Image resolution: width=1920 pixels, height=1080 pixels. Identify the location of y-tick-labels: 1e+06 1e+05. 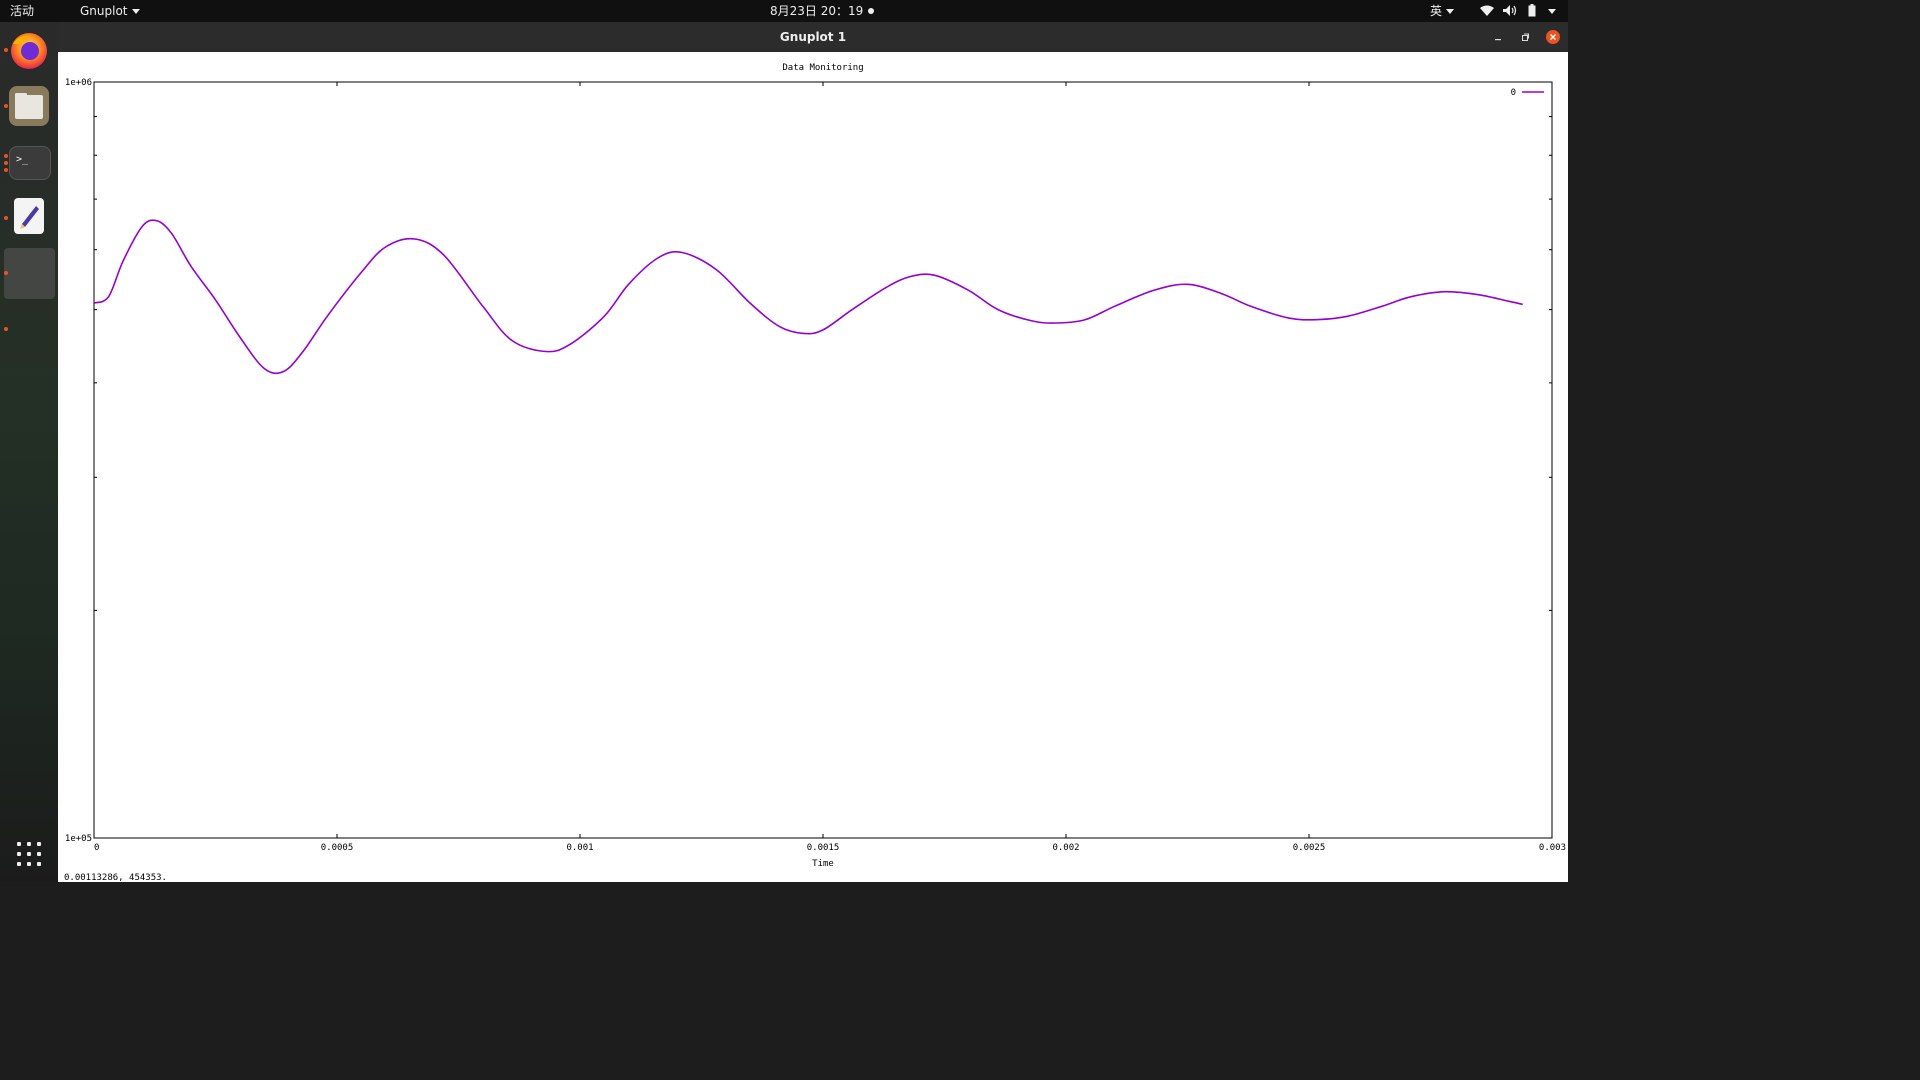
(78, 461).